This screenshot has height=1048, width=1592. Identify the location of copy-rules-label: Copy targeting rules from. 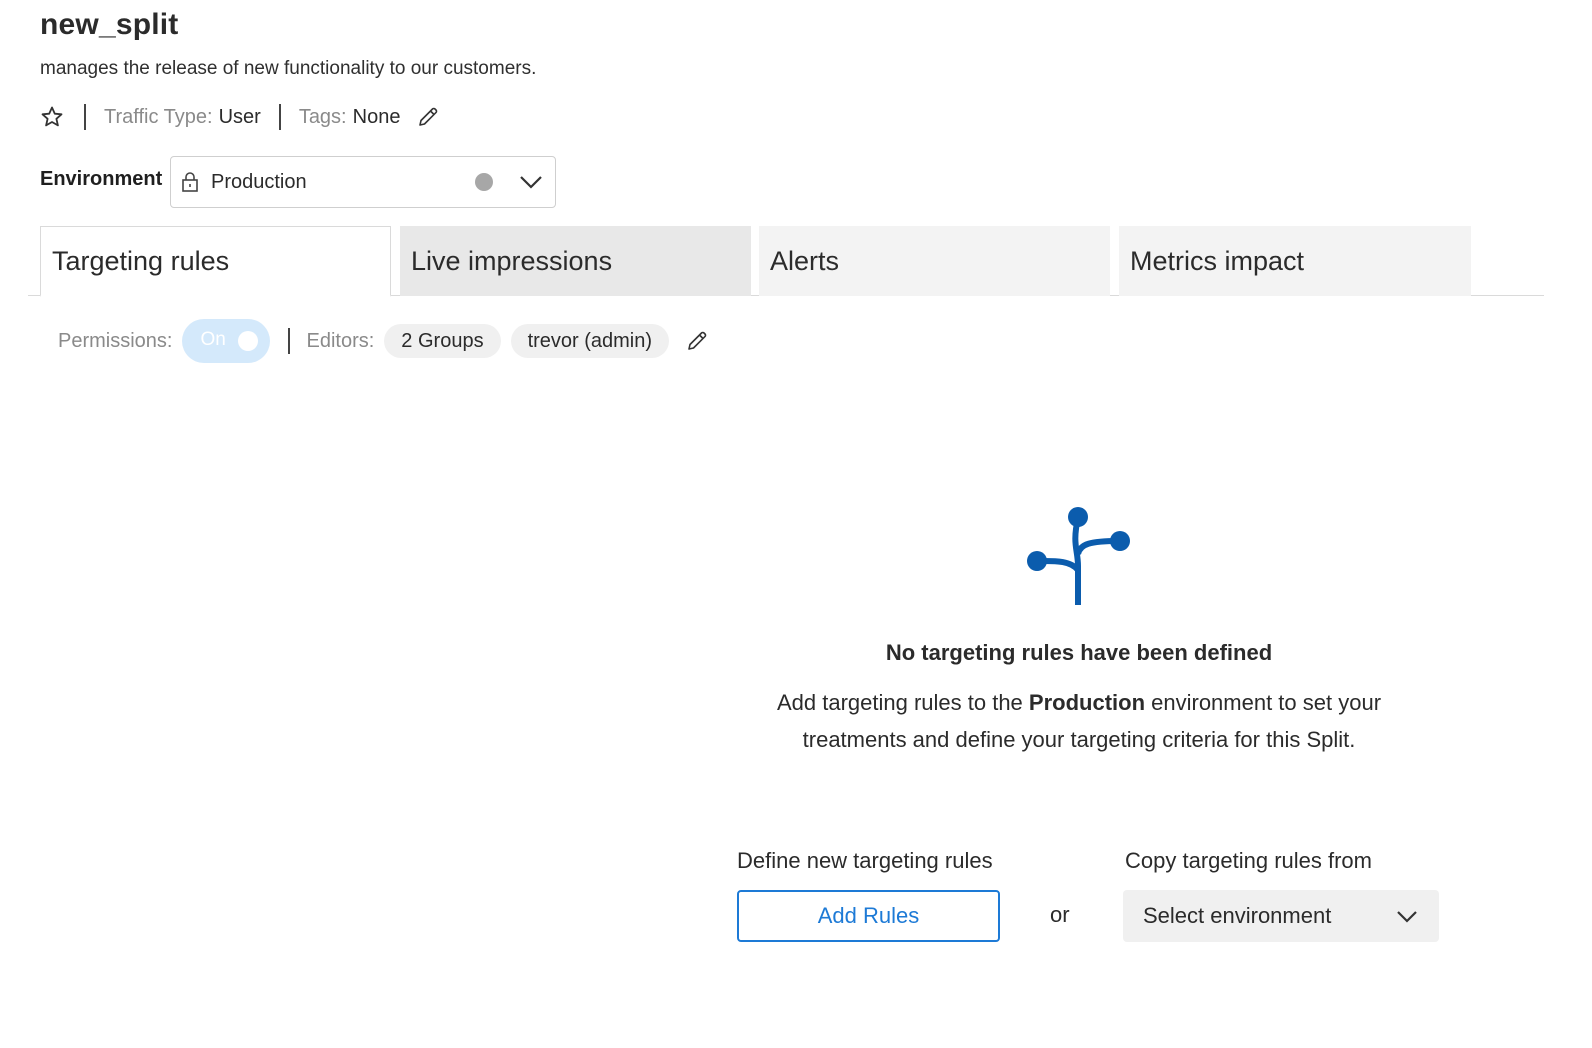
(1248, 860).